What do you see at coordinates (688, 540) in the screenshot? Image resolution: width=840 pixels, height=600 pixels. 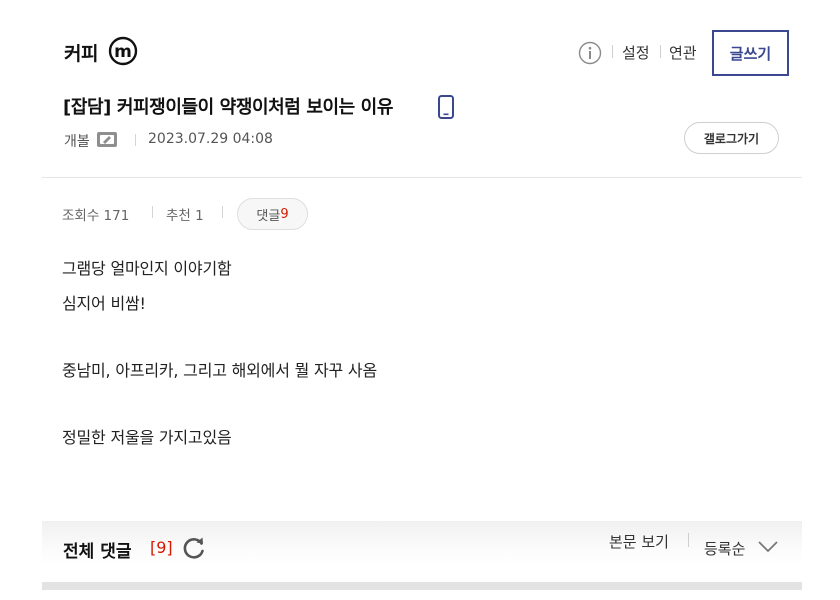 I see `comment-bar-divider` at bounding box center [688, 540].